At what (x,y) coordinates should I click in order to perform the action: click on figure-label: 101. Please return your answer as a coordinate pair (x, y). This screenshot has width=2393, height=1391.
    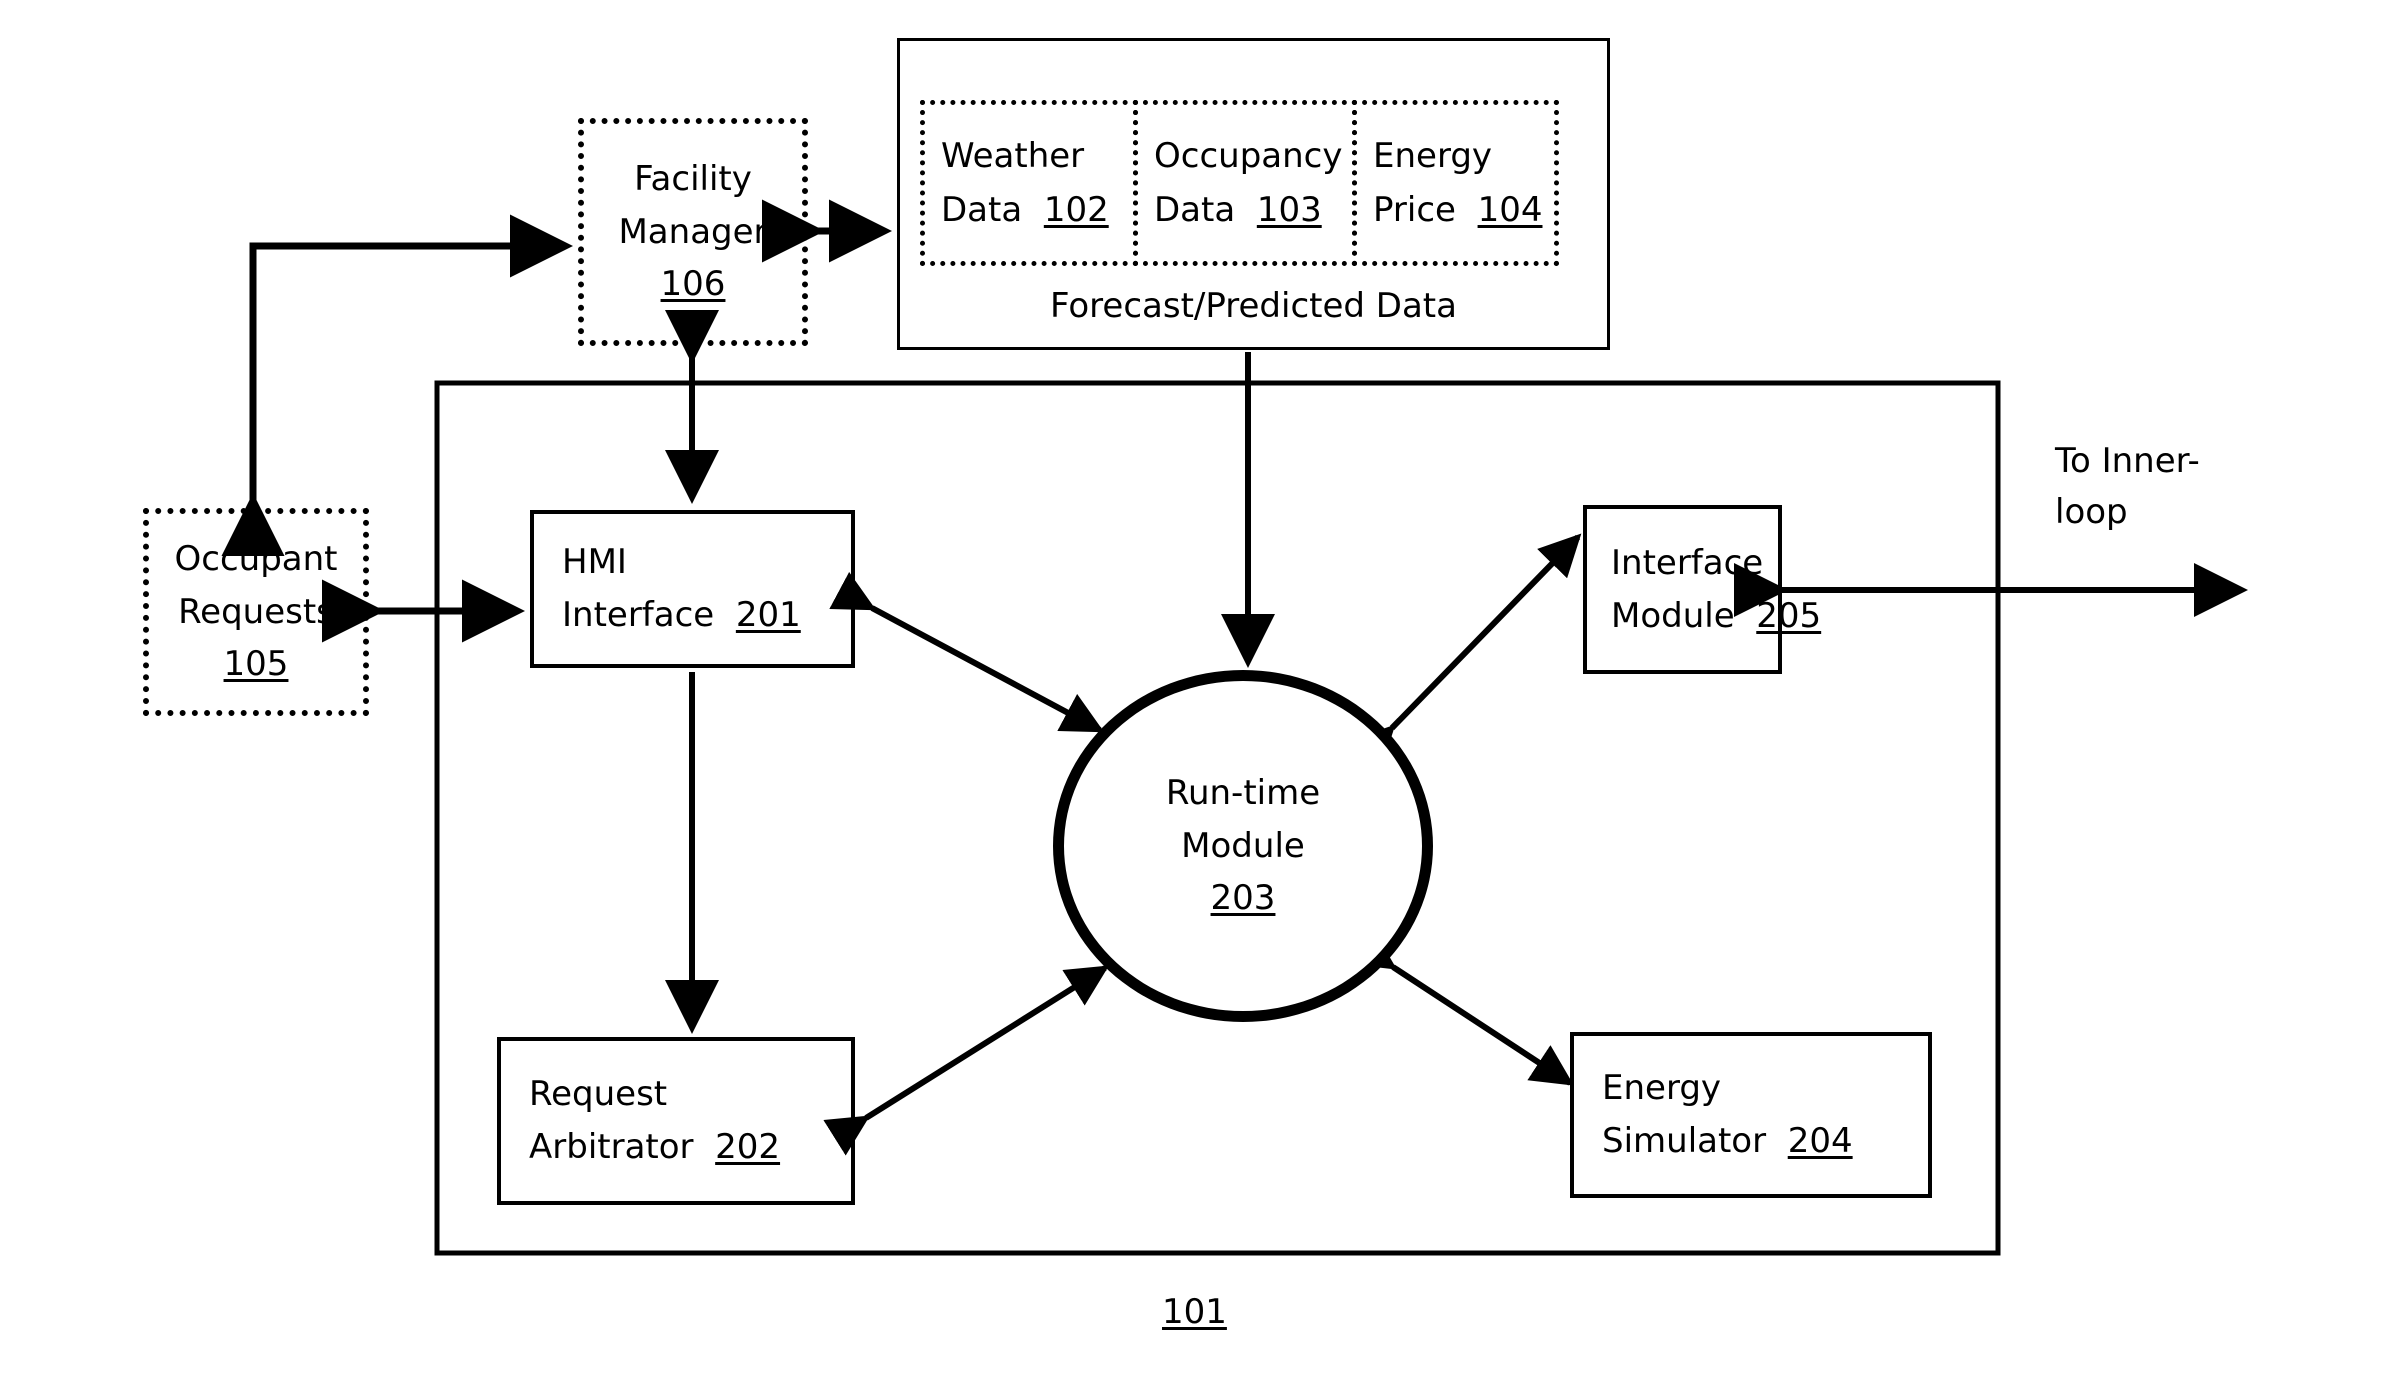
    Looking at the image, I should click on (1194, 1312).